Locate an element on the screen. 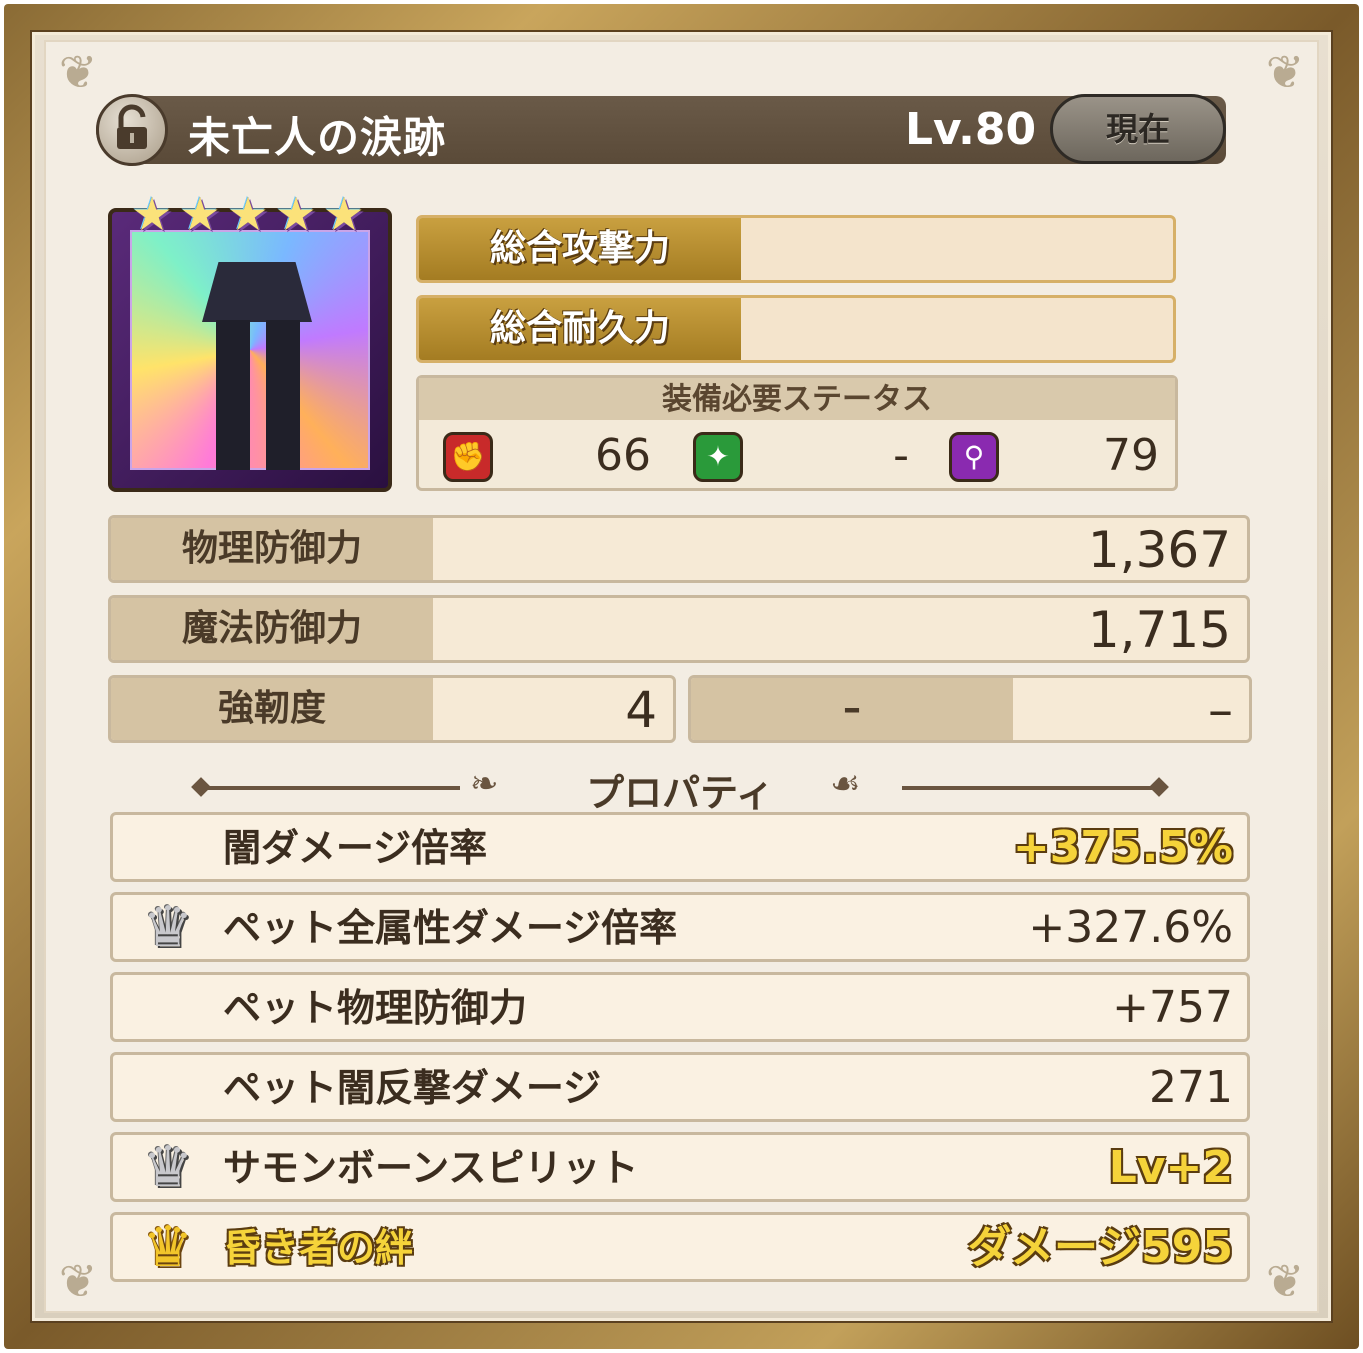  item-icon-card is located at coordinates (250, 350).